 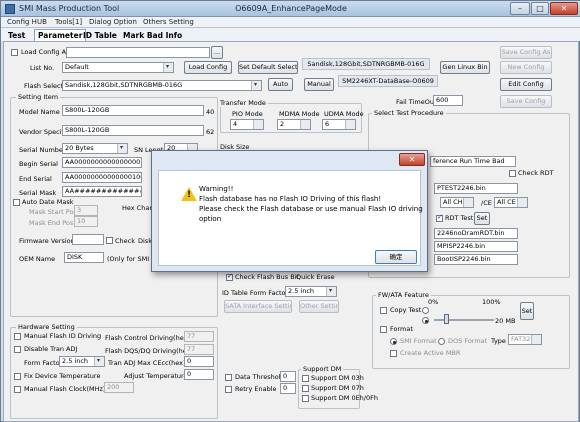 What do you see at coordinates (100, 35) in the screenshot?
I see `tab-id-table: ID Table` at bounding box center [100, 35].